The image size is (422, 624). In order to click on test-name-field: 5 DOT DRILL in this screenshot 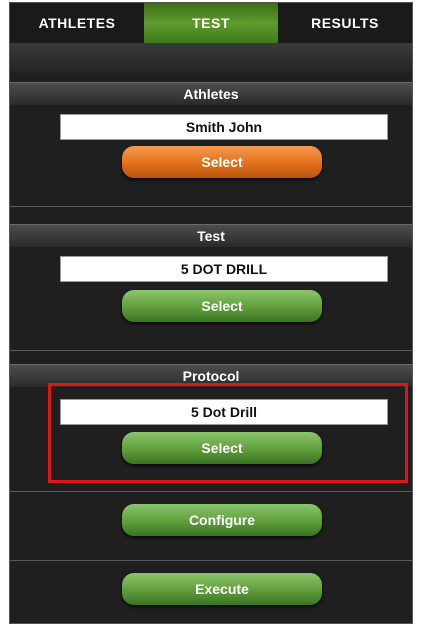, I will do `click(224, 269)`.